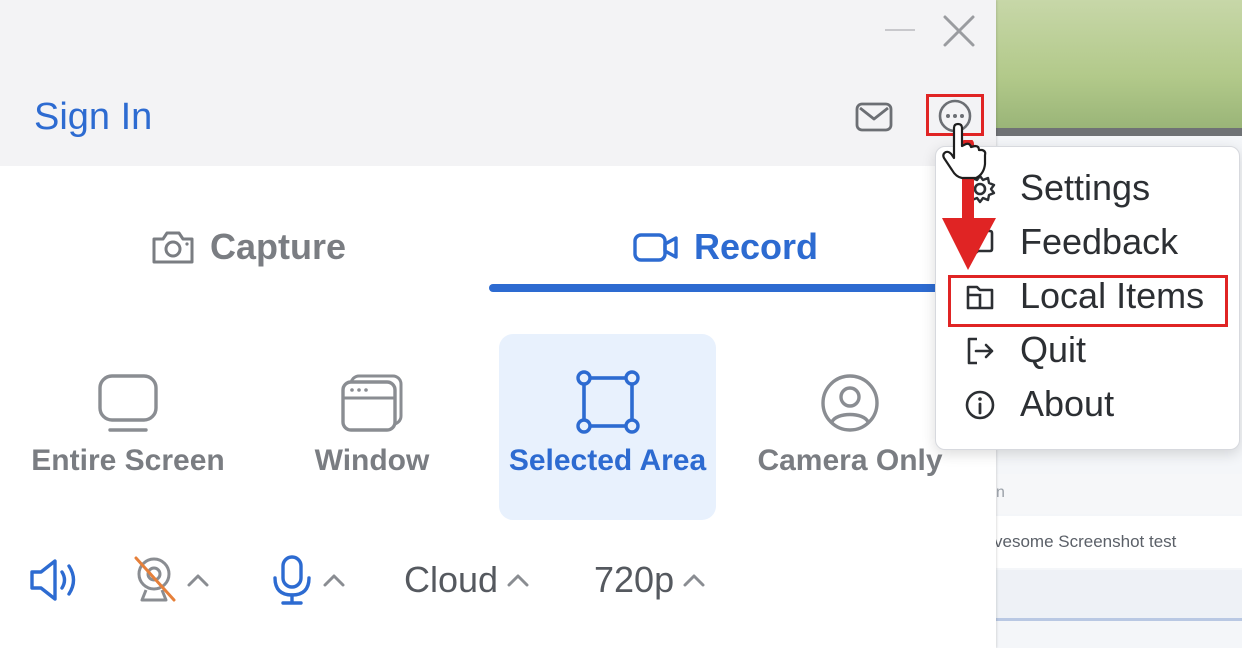 This screenshot has width=1242, height=648. What do you see at coordinates (900, 30) in the screenshot?
I see `minimize-icon` at bounding box center [900, 30].